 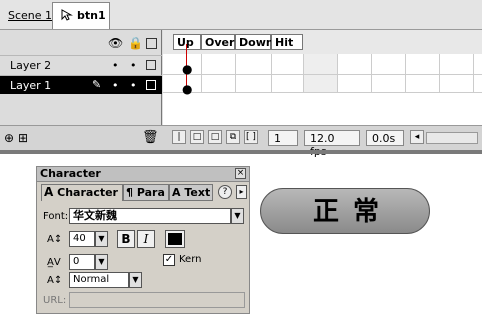 What do you see at coordinates (151, 43) in the screenshot?
I see `outline-icon` at bounding box center [151, 43].